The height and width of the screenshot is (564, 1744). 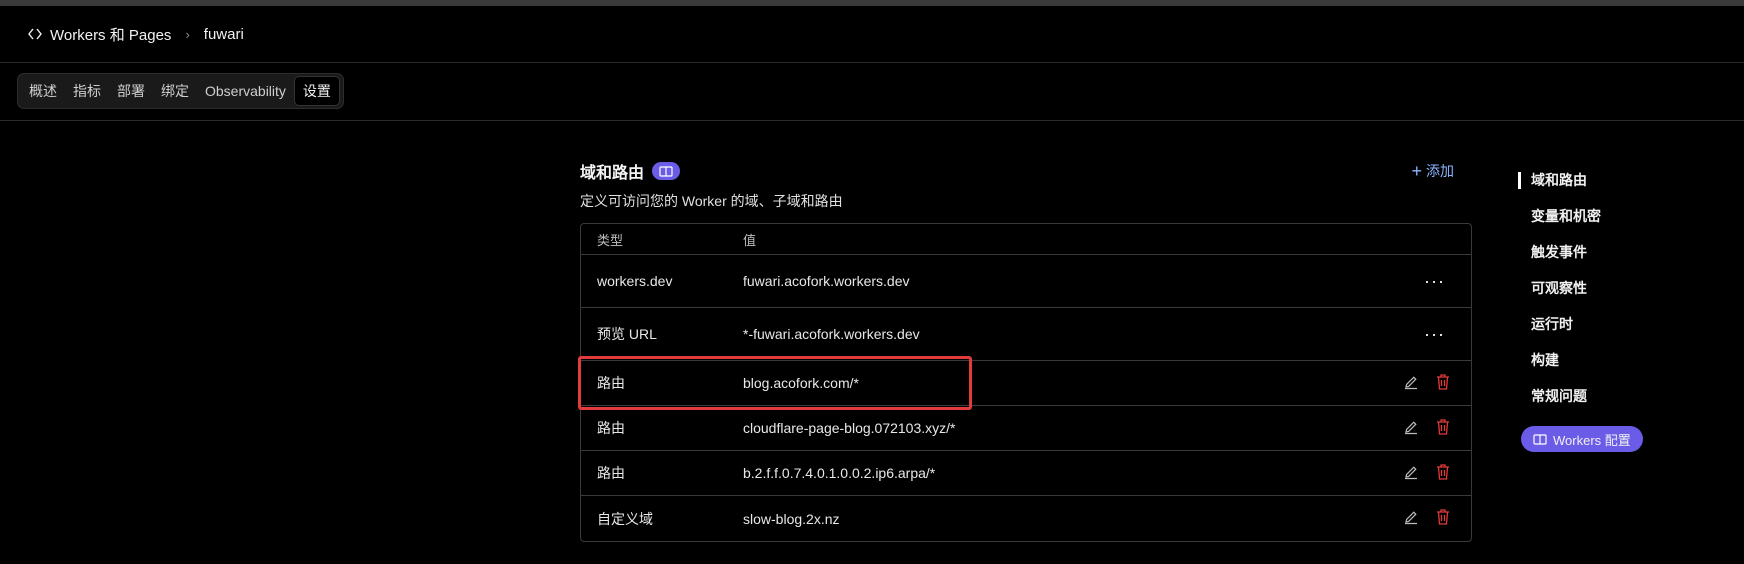 I want to click on breadcrumb-root: Workers 和 Pages, so click(x=98, y=34).